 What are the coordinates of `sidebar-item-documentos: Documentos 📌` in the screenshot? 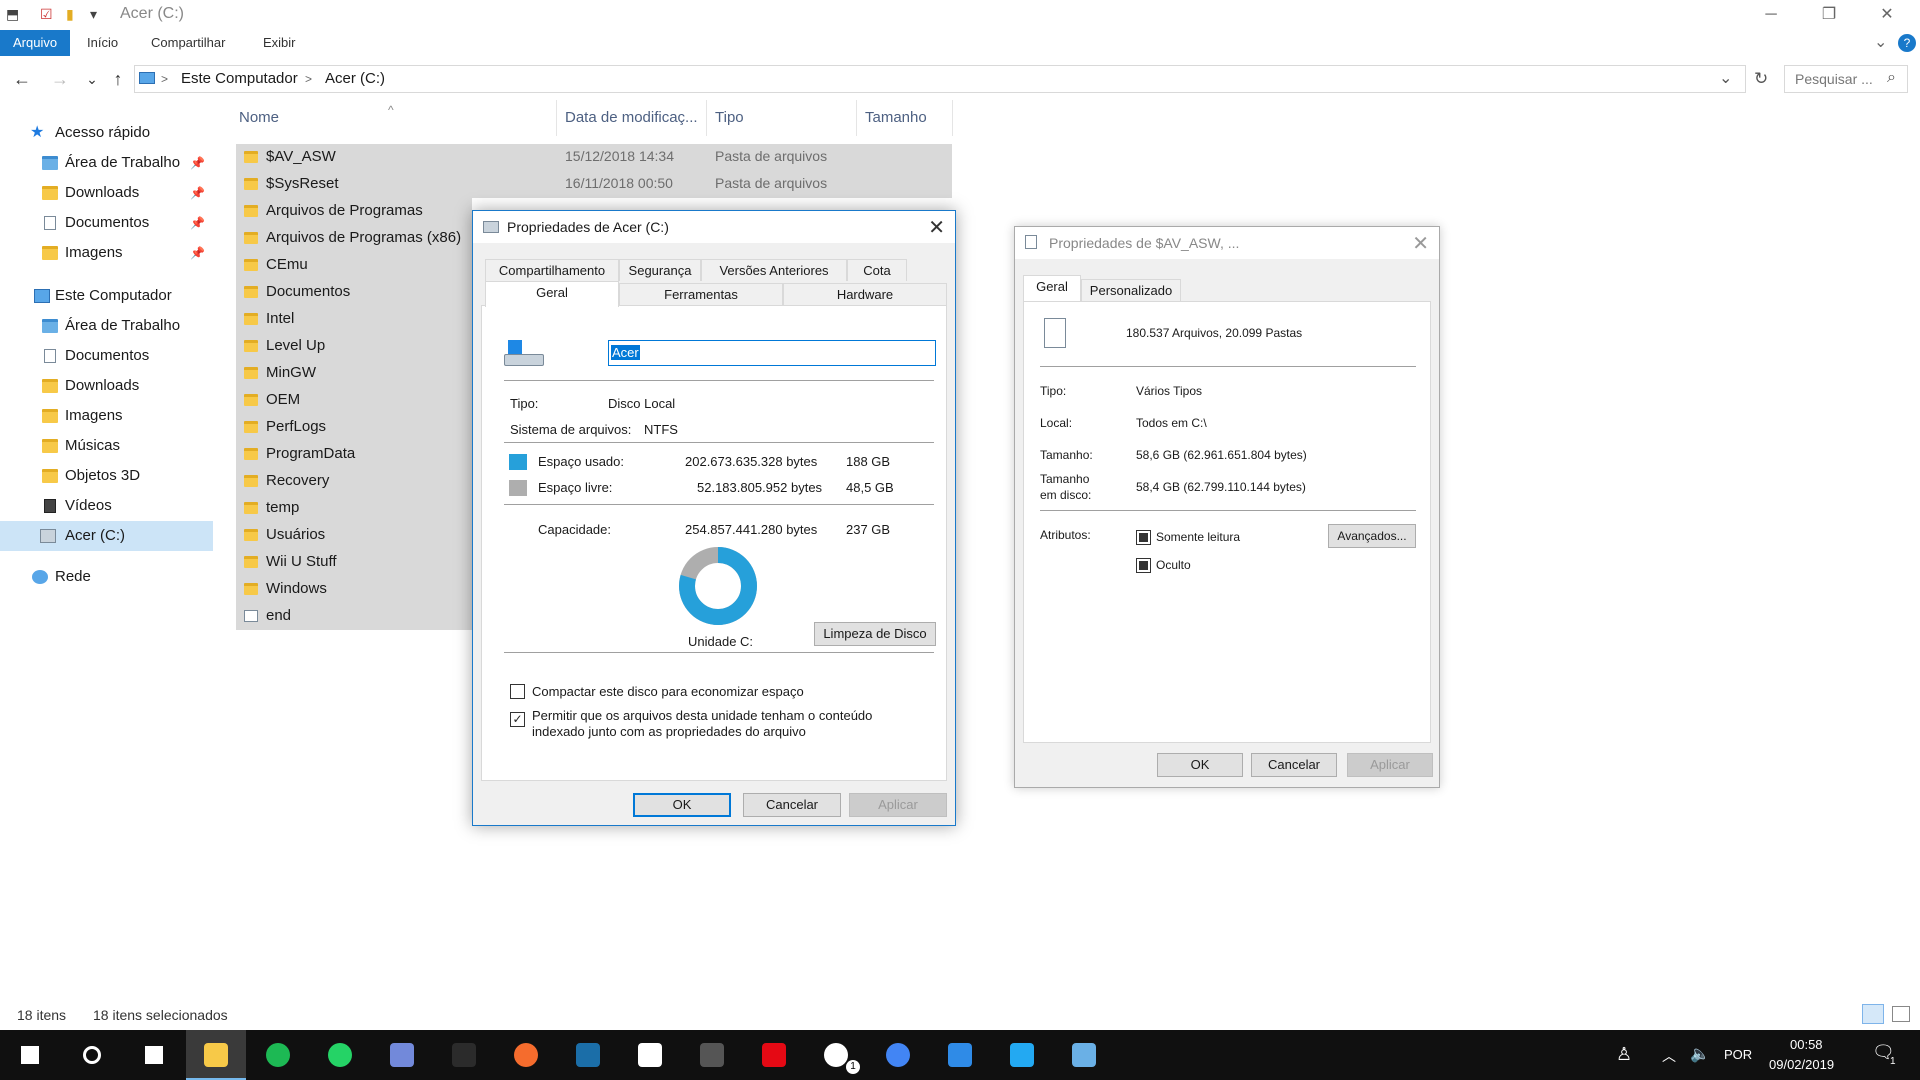 It's located at (106, 223).